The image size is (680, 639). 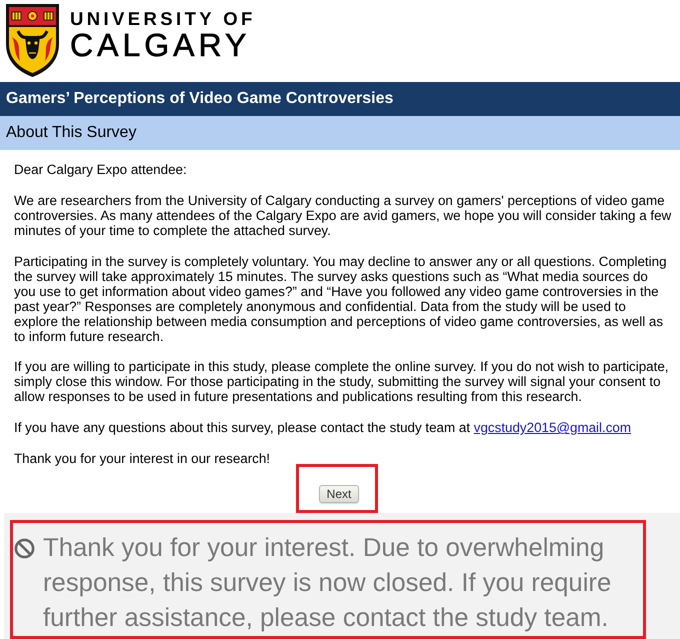 I want to click on blocked-icon, so click(x=24, y=548).